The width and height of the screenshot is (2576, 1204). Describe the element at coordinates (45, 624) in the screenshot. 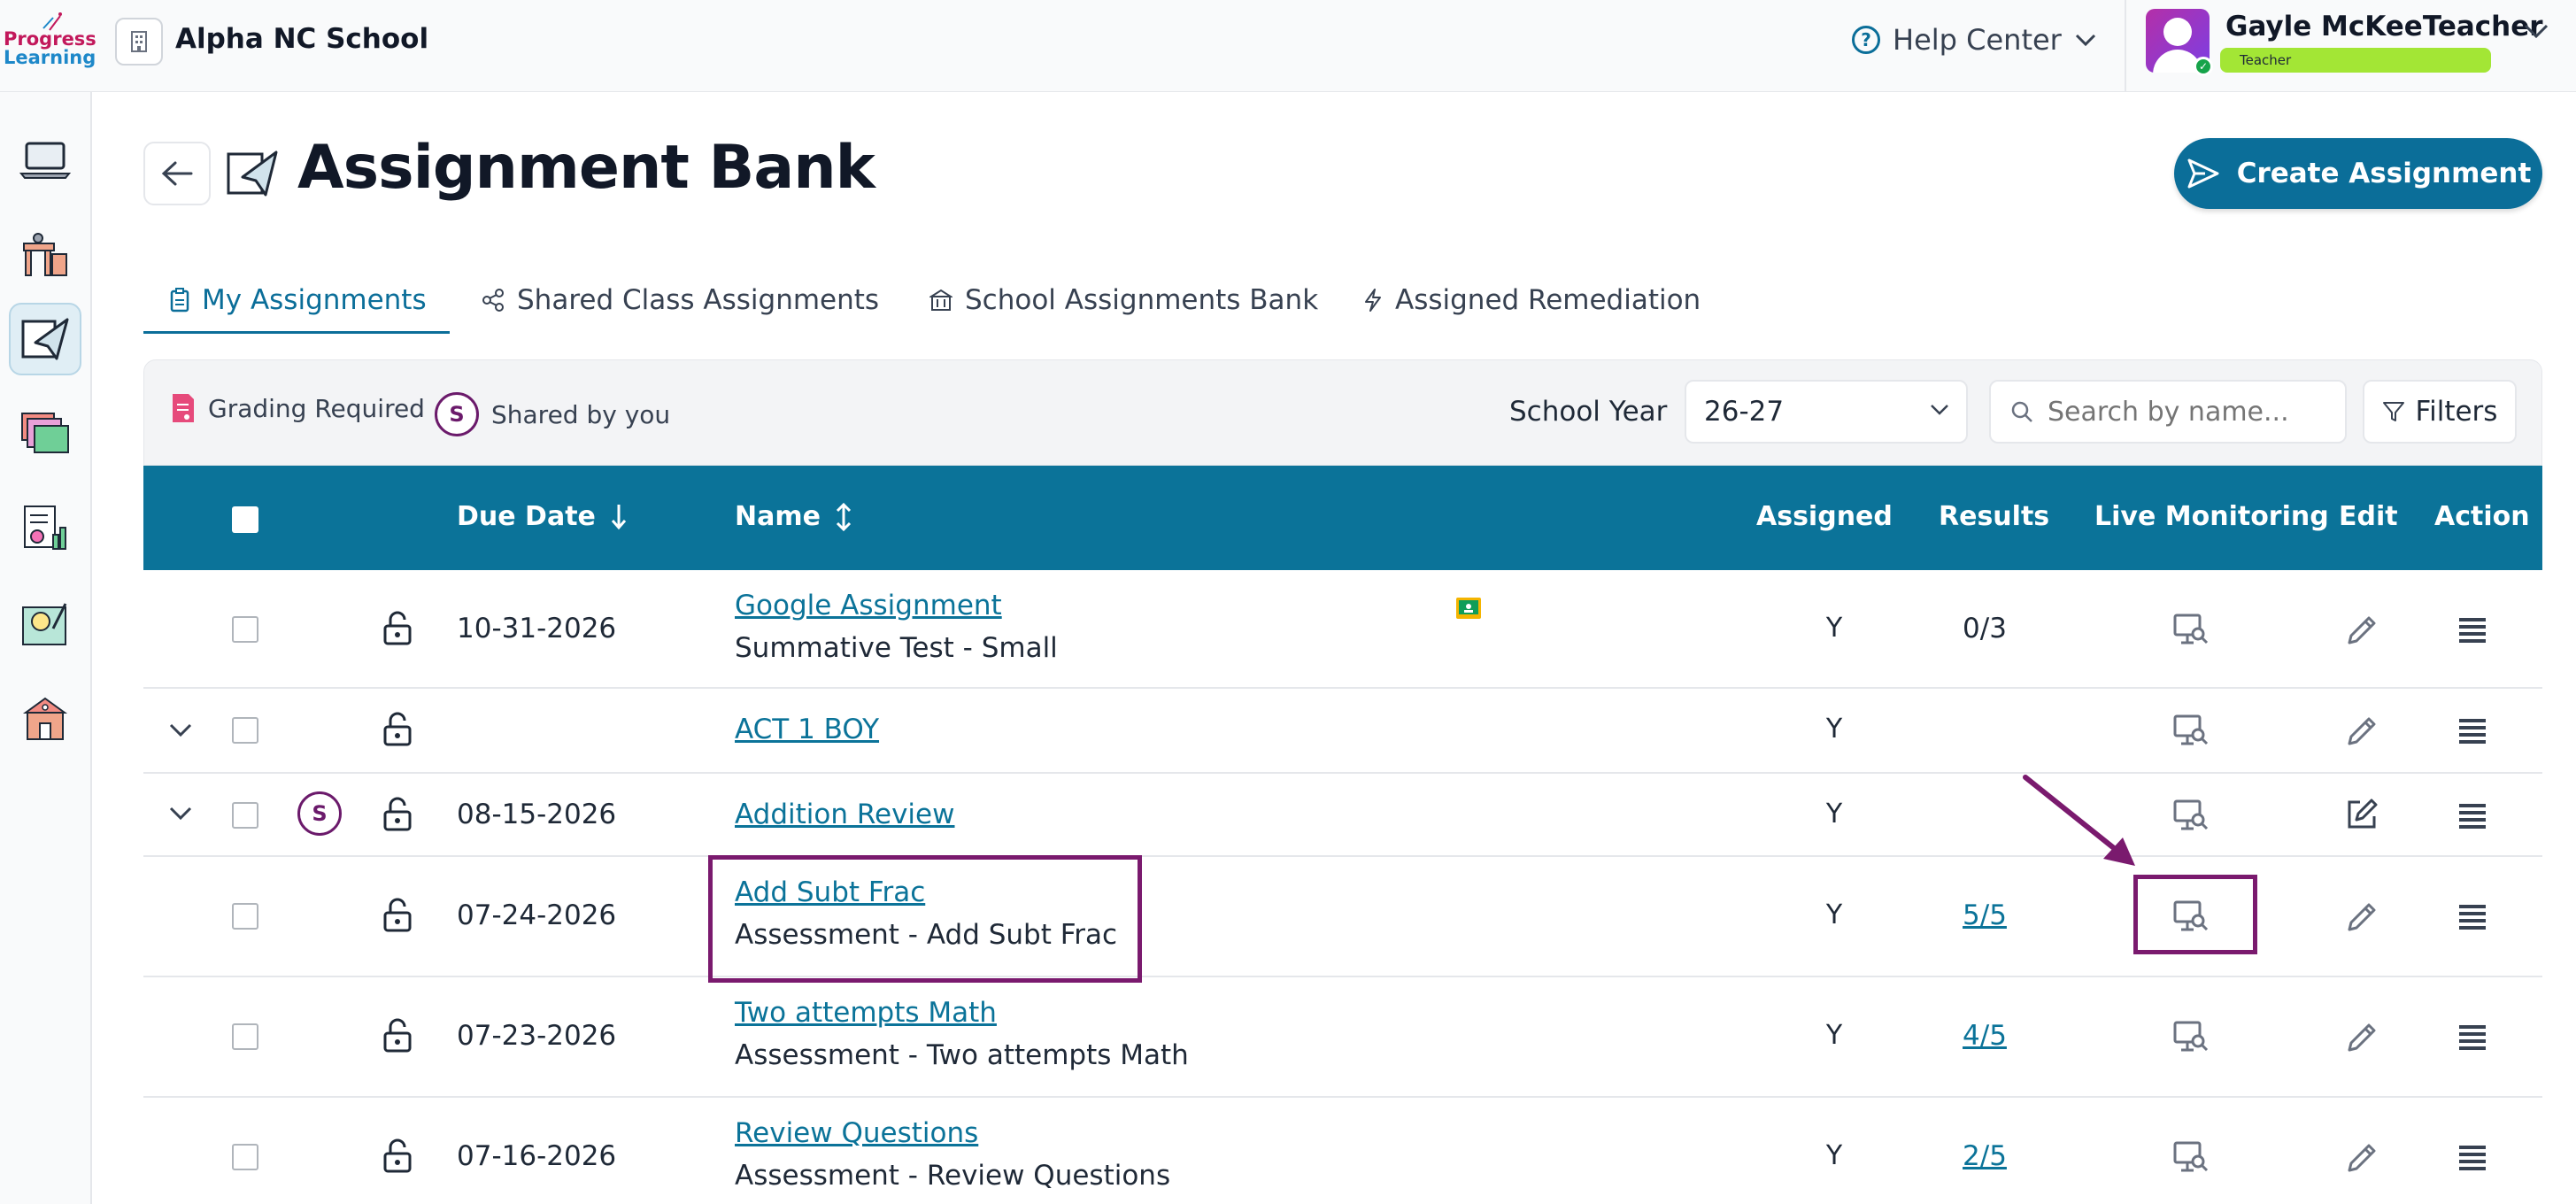

I see `lesson-ideas-icon` at that location.